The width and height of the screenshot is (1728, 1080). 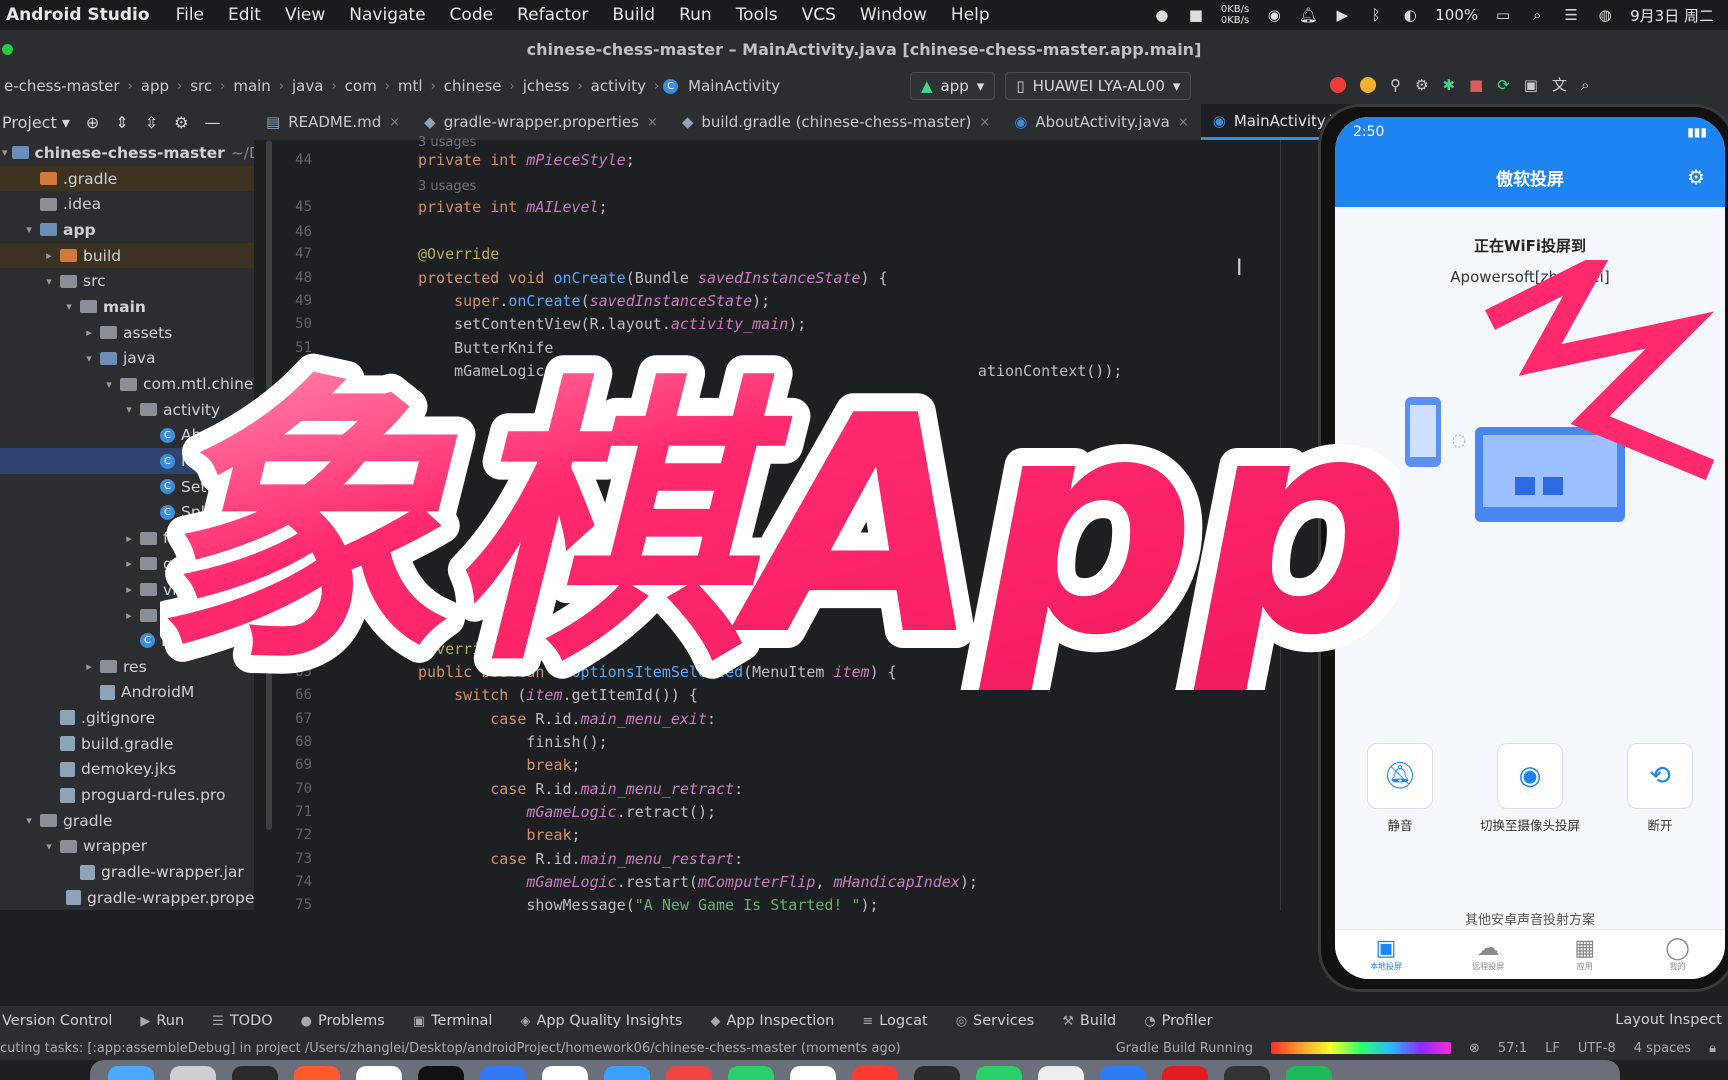 What do you see at coordinates (1677, 954) in the screenshot?
I see `phone-nav-profile: ◯ 我的` at bounding box center [1677, 954].